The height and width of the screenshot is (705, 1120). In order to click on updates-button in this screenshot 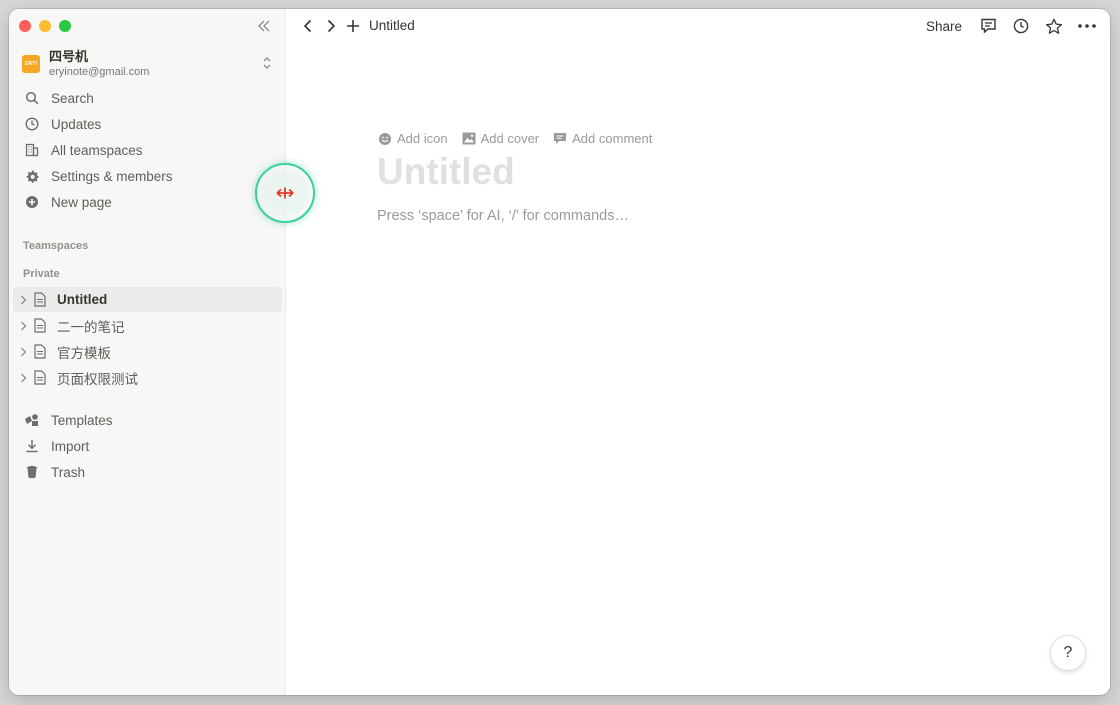, I will do `click(1021, 26)`.